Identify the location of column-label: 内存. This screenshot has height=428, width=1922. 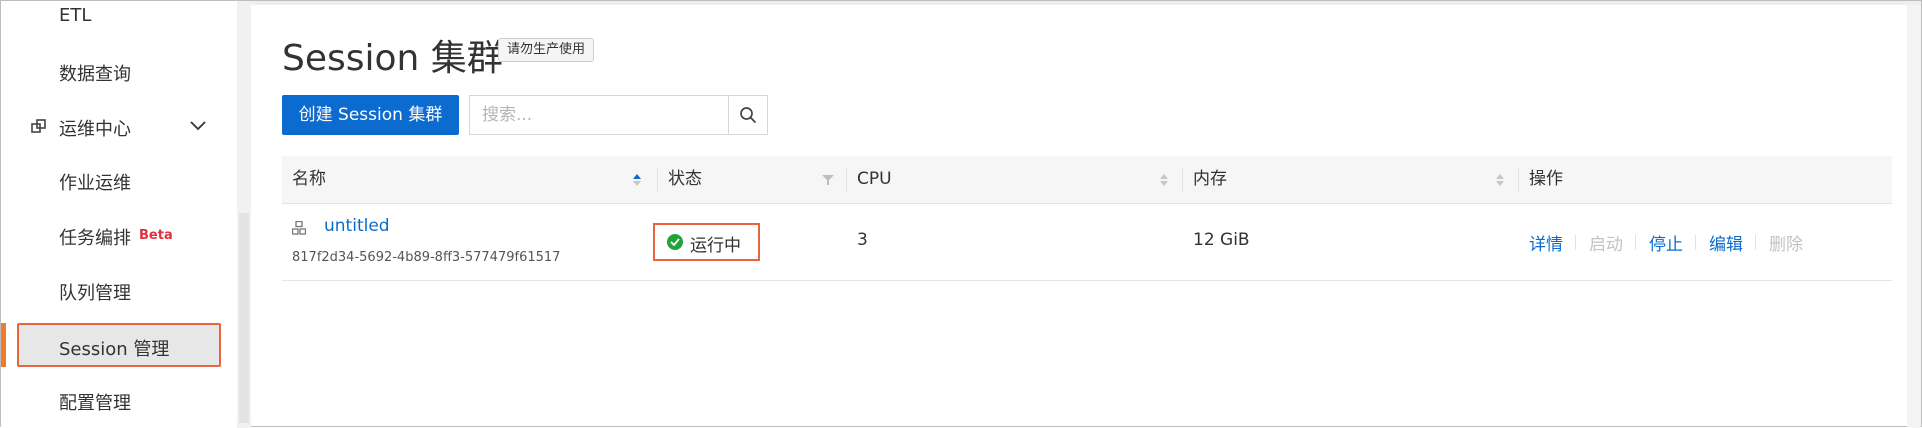
(1210, 179).